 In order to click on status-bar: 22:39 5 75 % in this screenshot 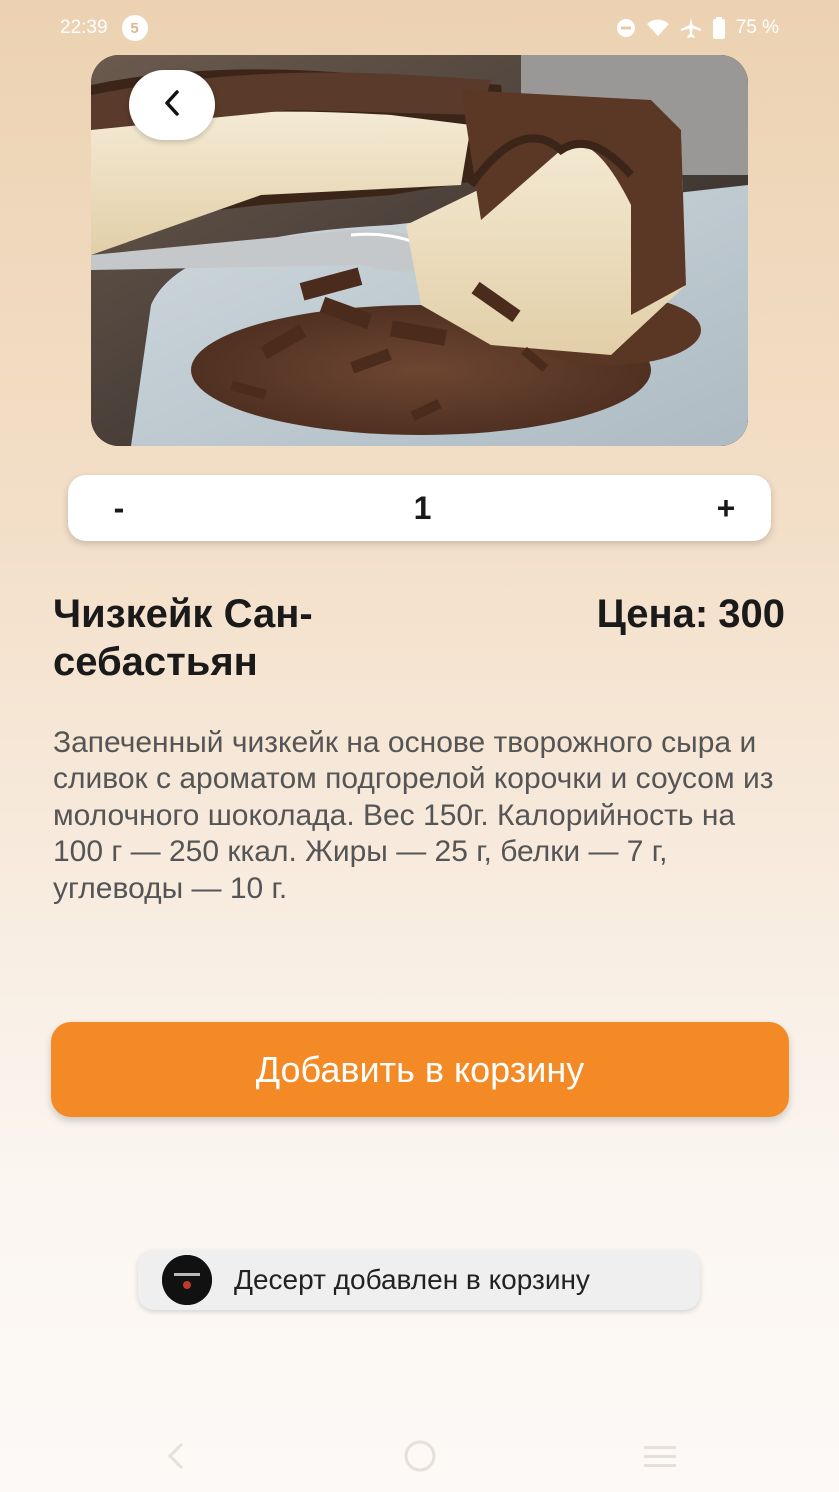, I will do `click(419, 28)`.